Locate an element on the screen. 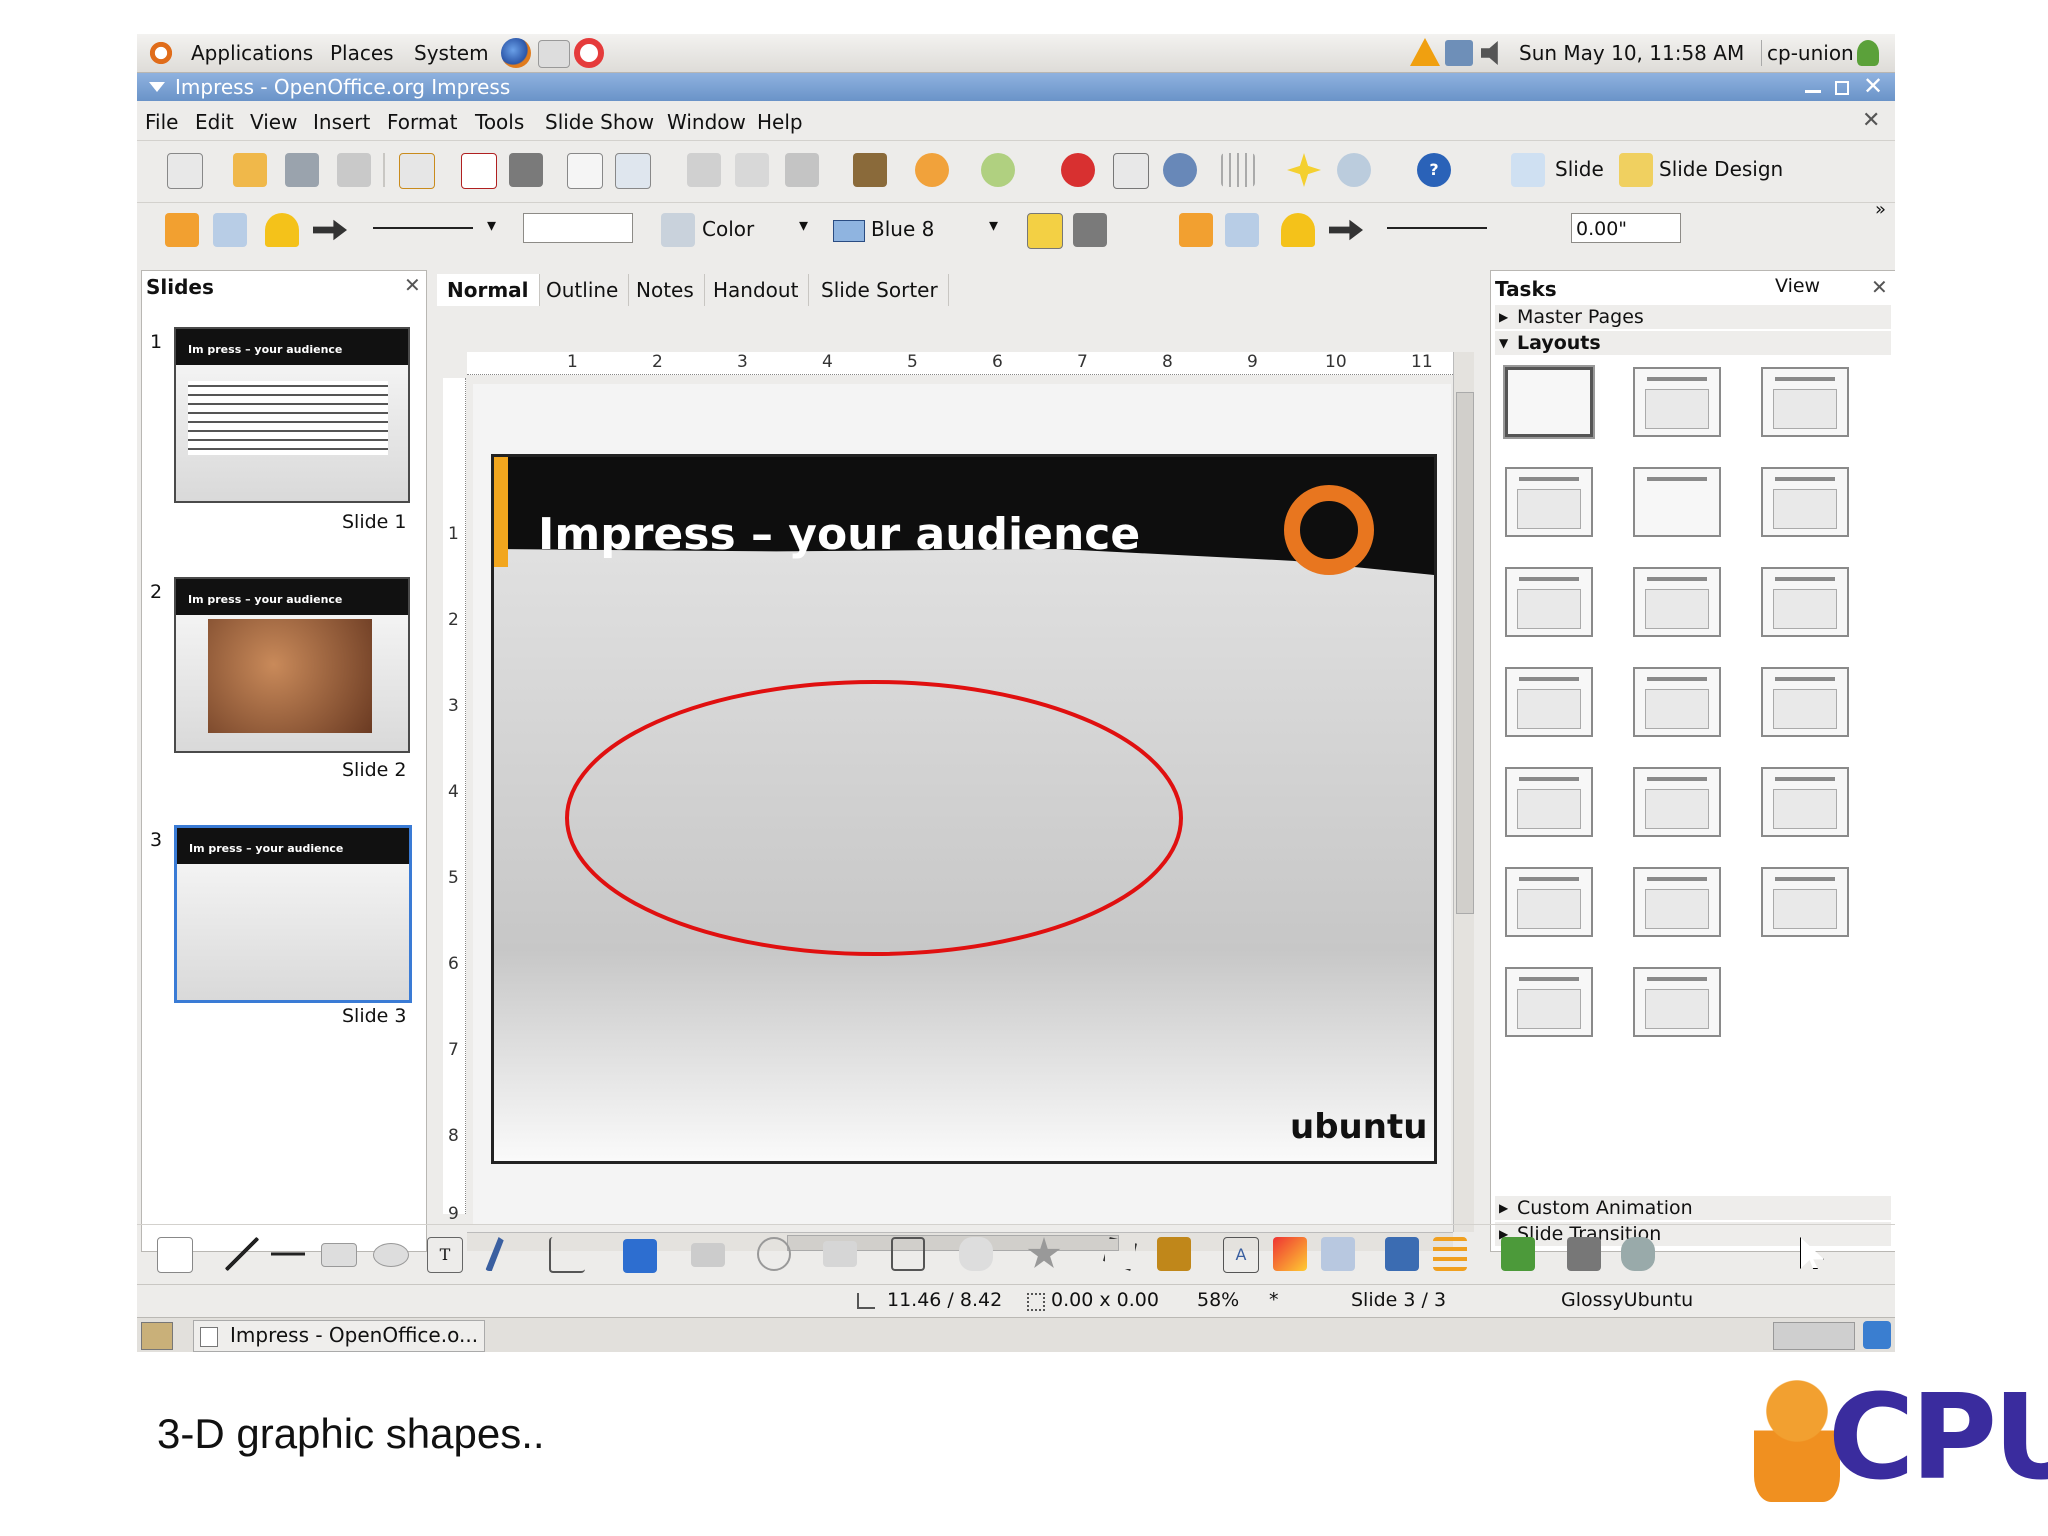  gallery-icon is located at coordinates (1338, 1254).